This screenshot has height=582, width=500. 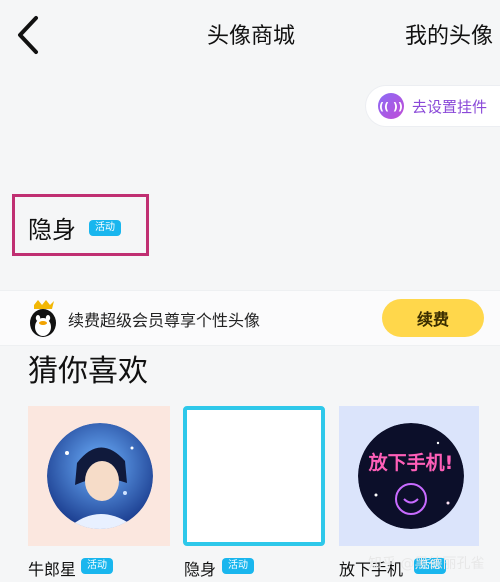 I want to click on avatar-name-altair: 牛郎星, so click(x=52, y=569).